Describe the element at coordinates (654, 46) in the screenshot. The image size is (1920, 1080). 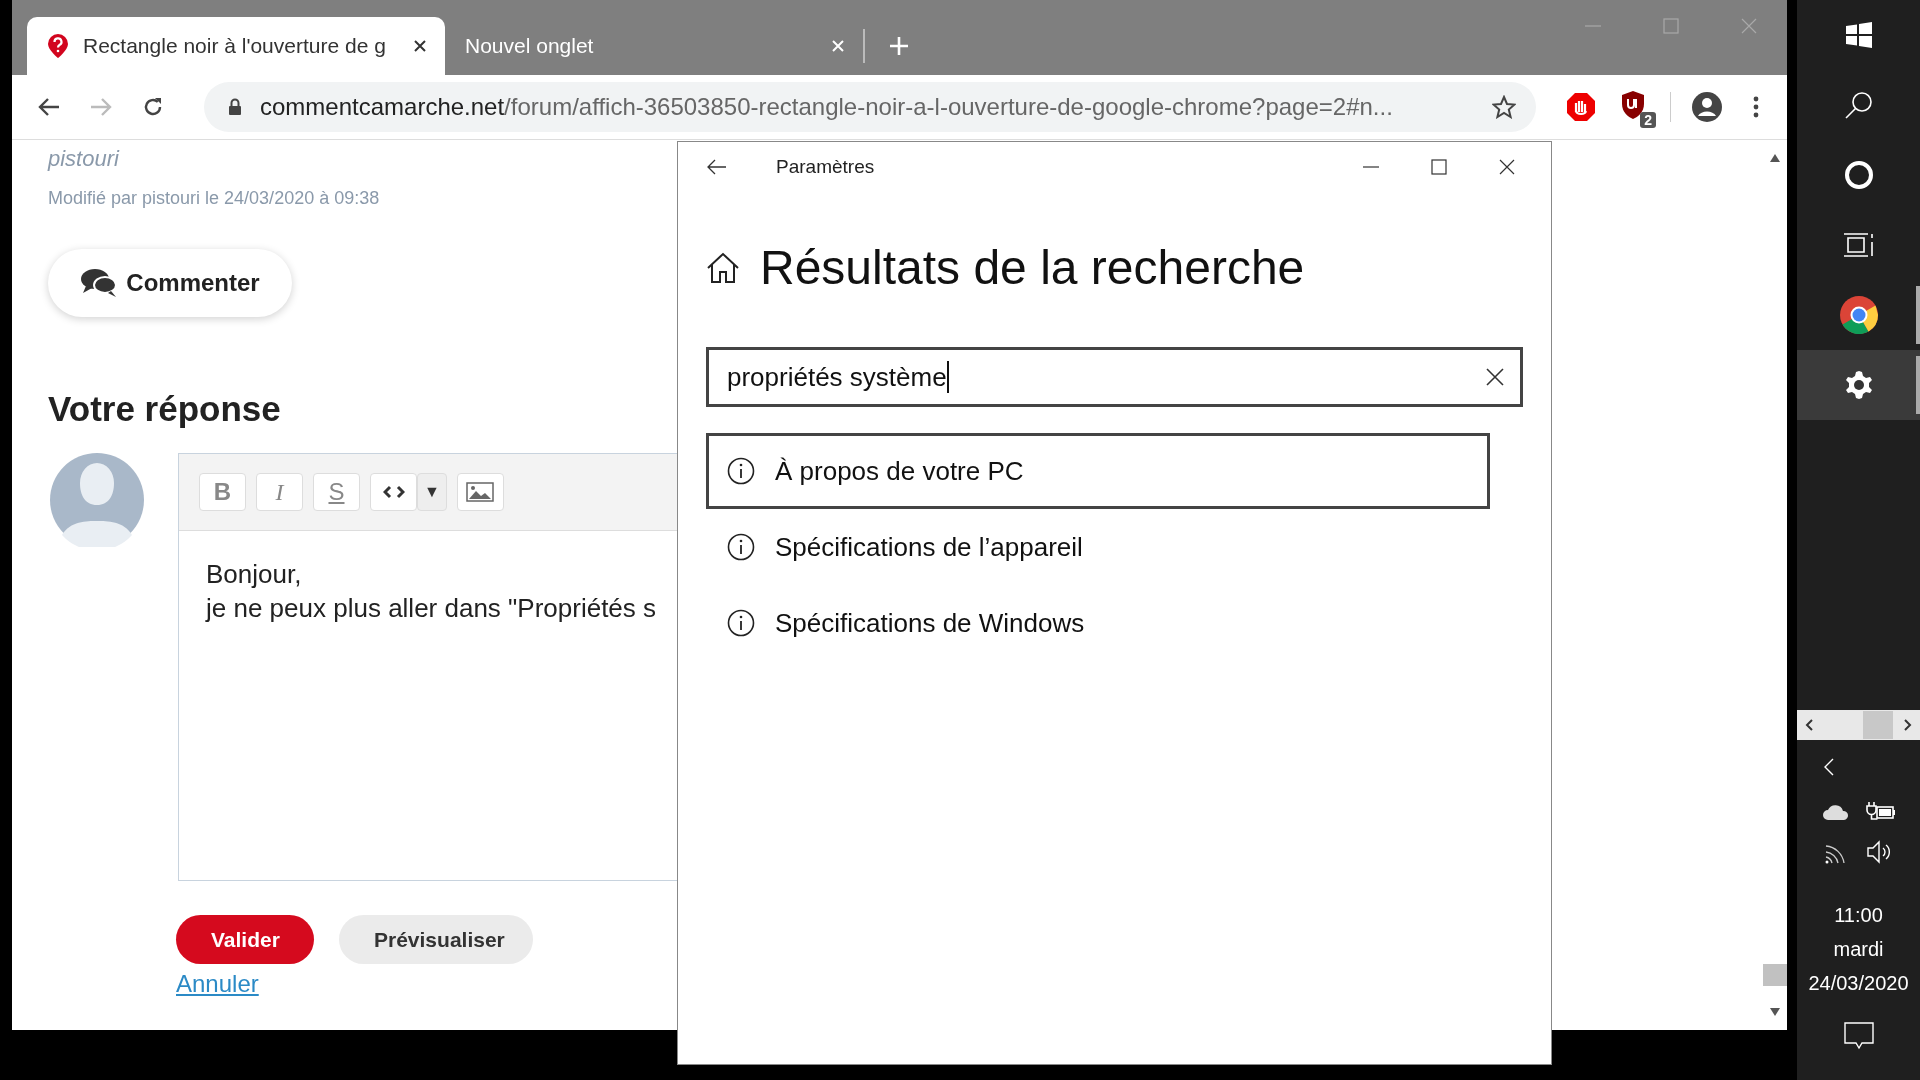
I see `browser-tab: Nouvel onglet` at that location.